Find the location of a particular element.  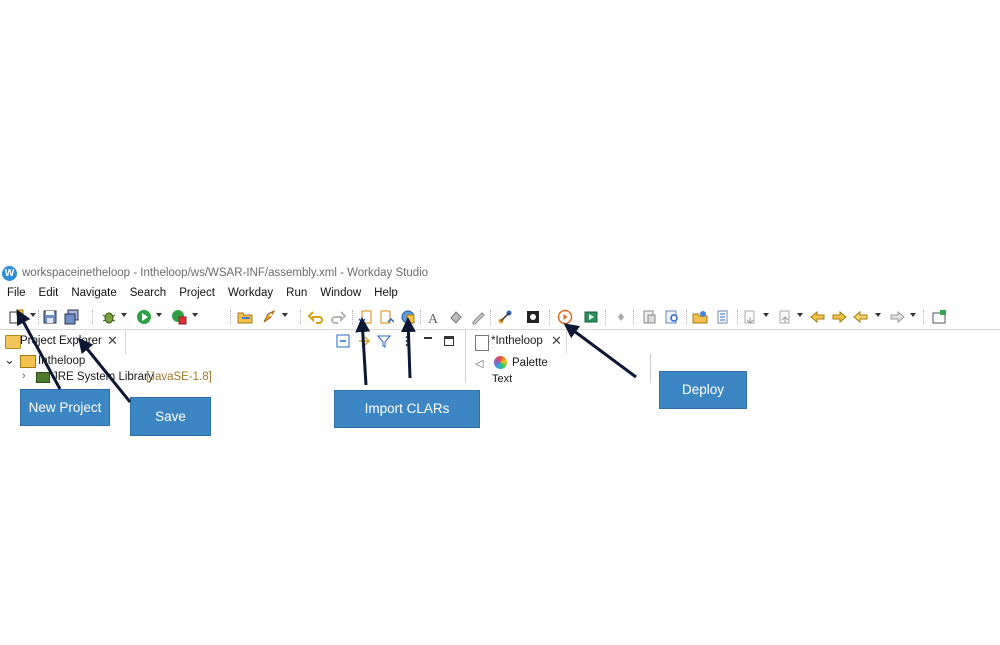

editor-tab-intheloop: *Intheloop ✕ is located at coordinates (518, 342).